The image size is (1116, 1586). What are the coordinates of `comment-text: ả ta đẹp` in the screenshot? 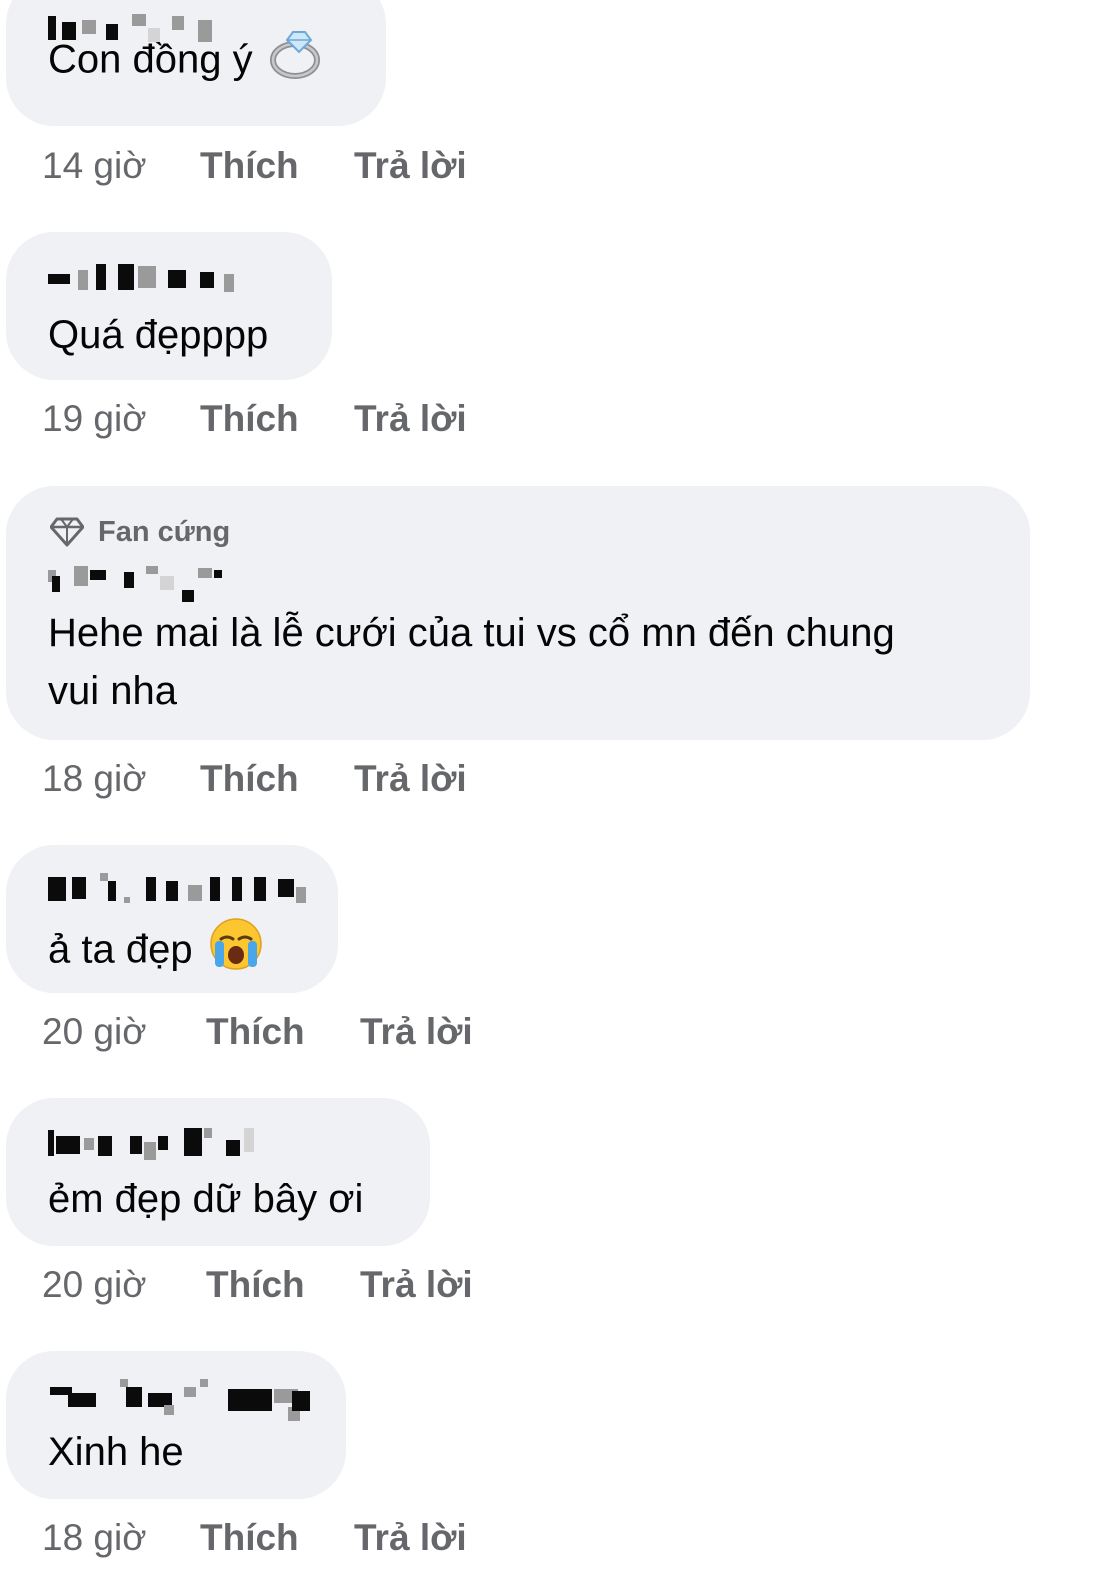 It's located at (155, 952).